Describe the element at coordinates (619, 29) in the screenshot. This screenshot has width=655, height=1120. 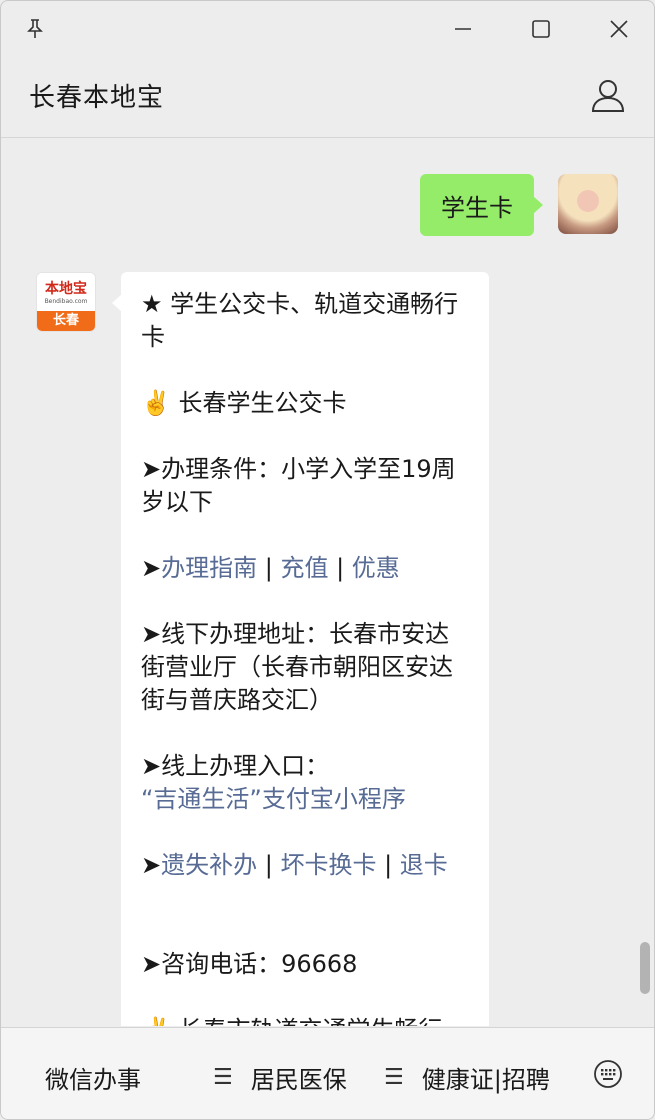
I see `close-icon` at that location.